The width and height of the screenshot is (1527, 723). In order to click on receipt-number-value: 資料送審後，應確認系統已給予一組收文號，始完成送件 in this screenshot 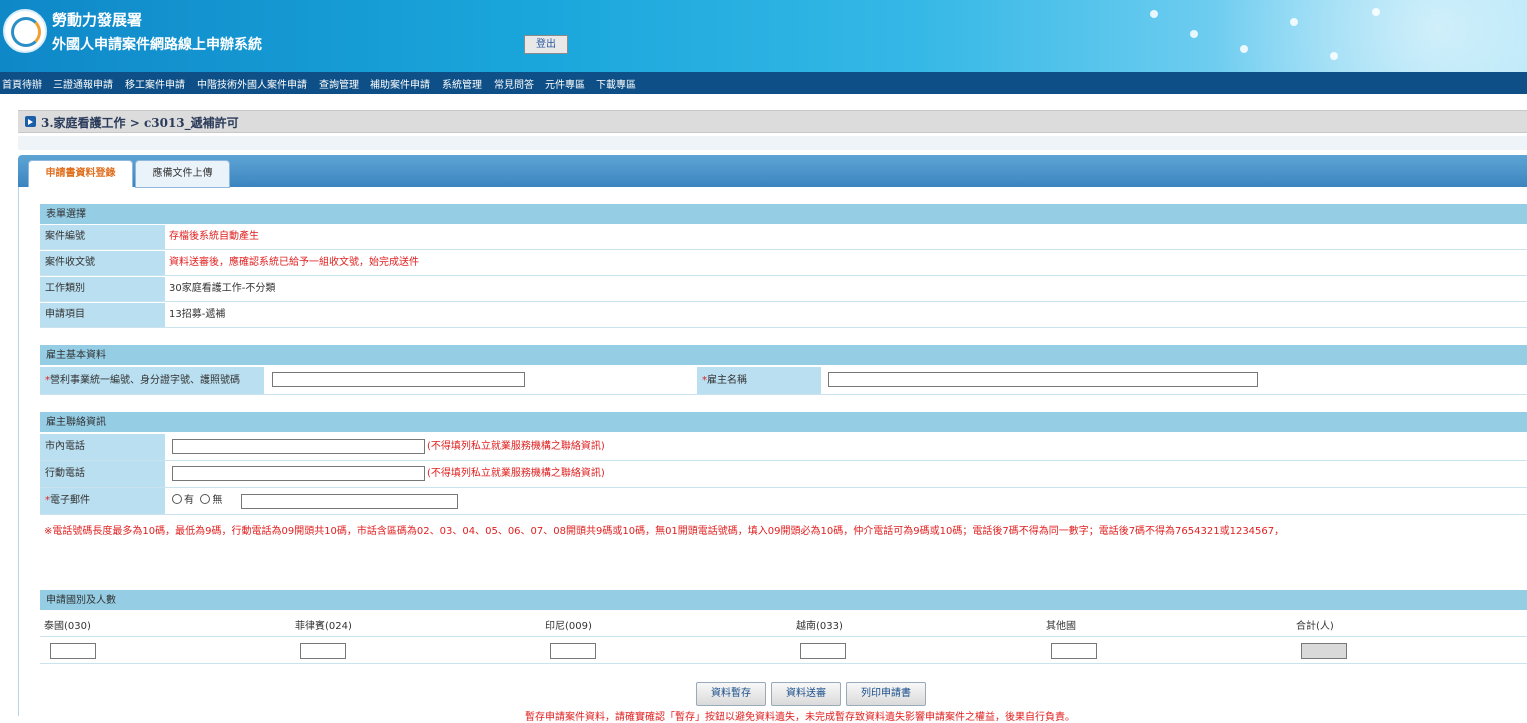, I will do `click(294, 262)`.